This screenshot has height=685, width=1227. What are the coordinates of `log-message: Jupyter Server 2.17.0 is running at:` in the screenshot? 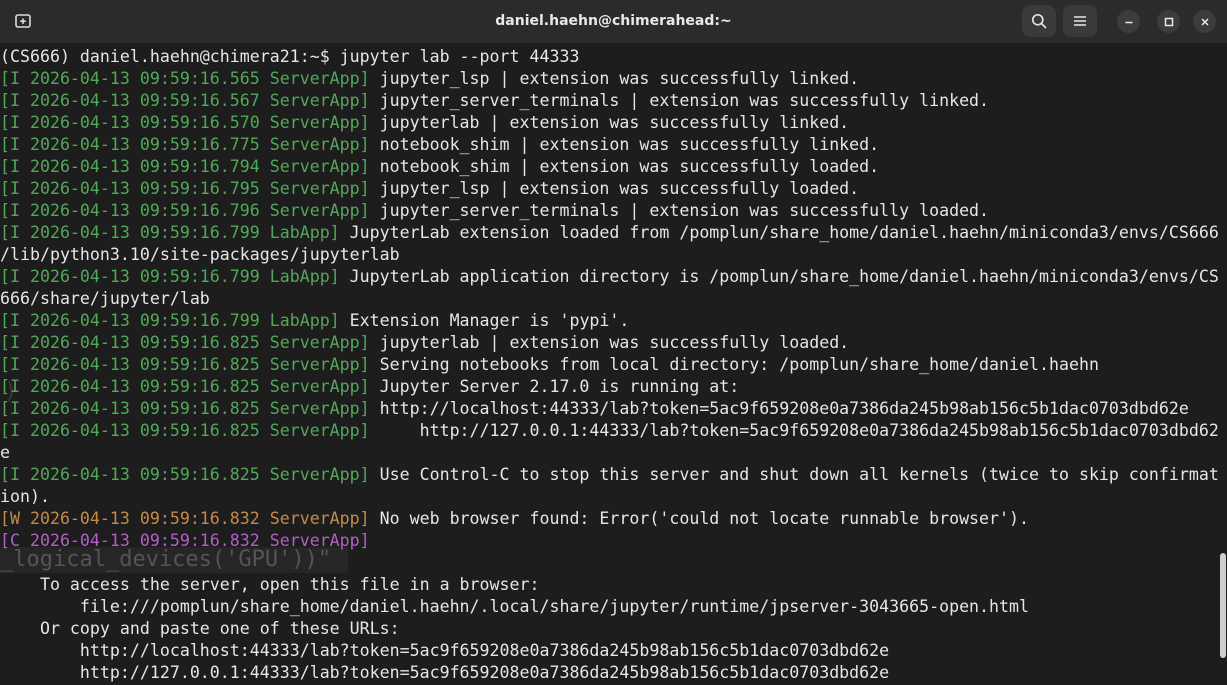 It's located at (554, 386).